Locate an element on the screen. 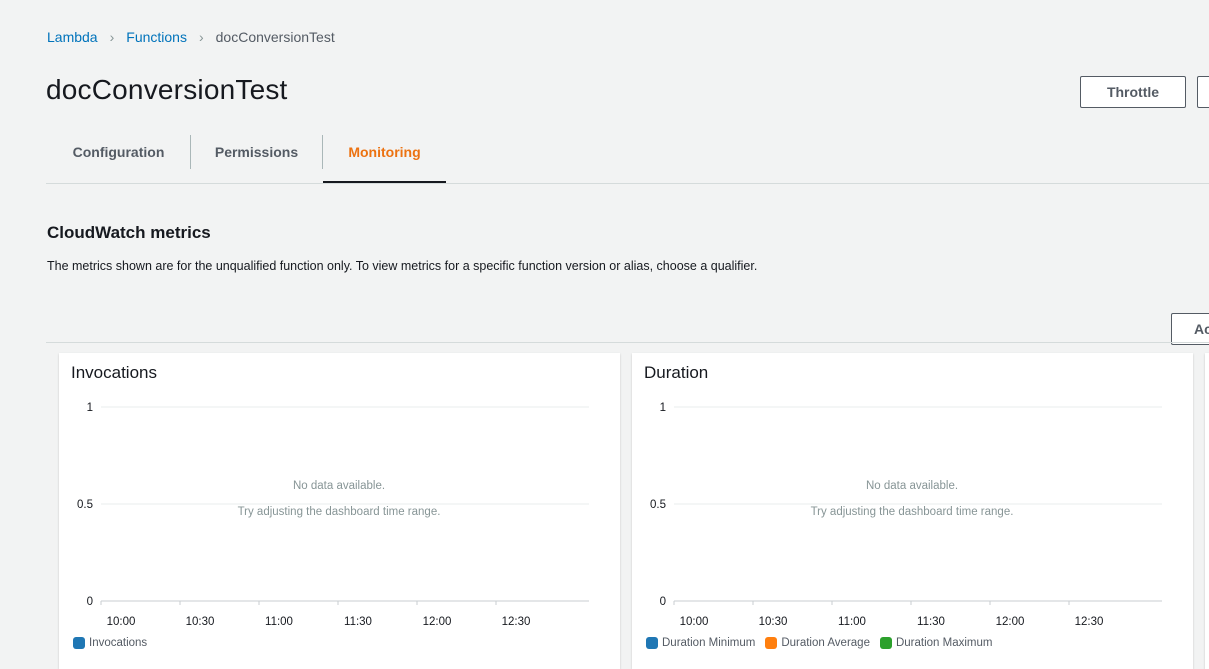  legend-item: Duration Average is located at coordinates (817, 643).